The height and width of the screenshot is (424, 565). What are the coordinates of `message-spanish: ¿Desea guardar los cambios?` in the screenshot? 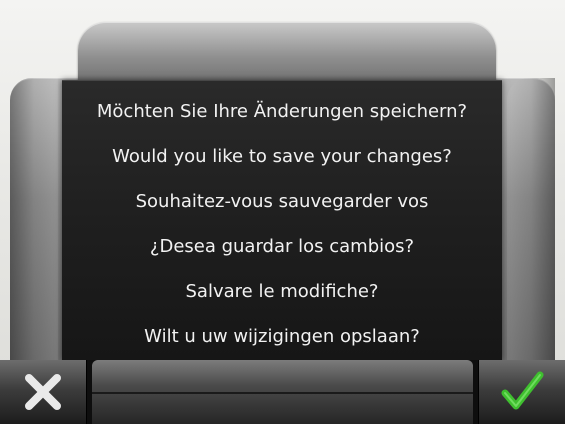 It's located at (282, 246).